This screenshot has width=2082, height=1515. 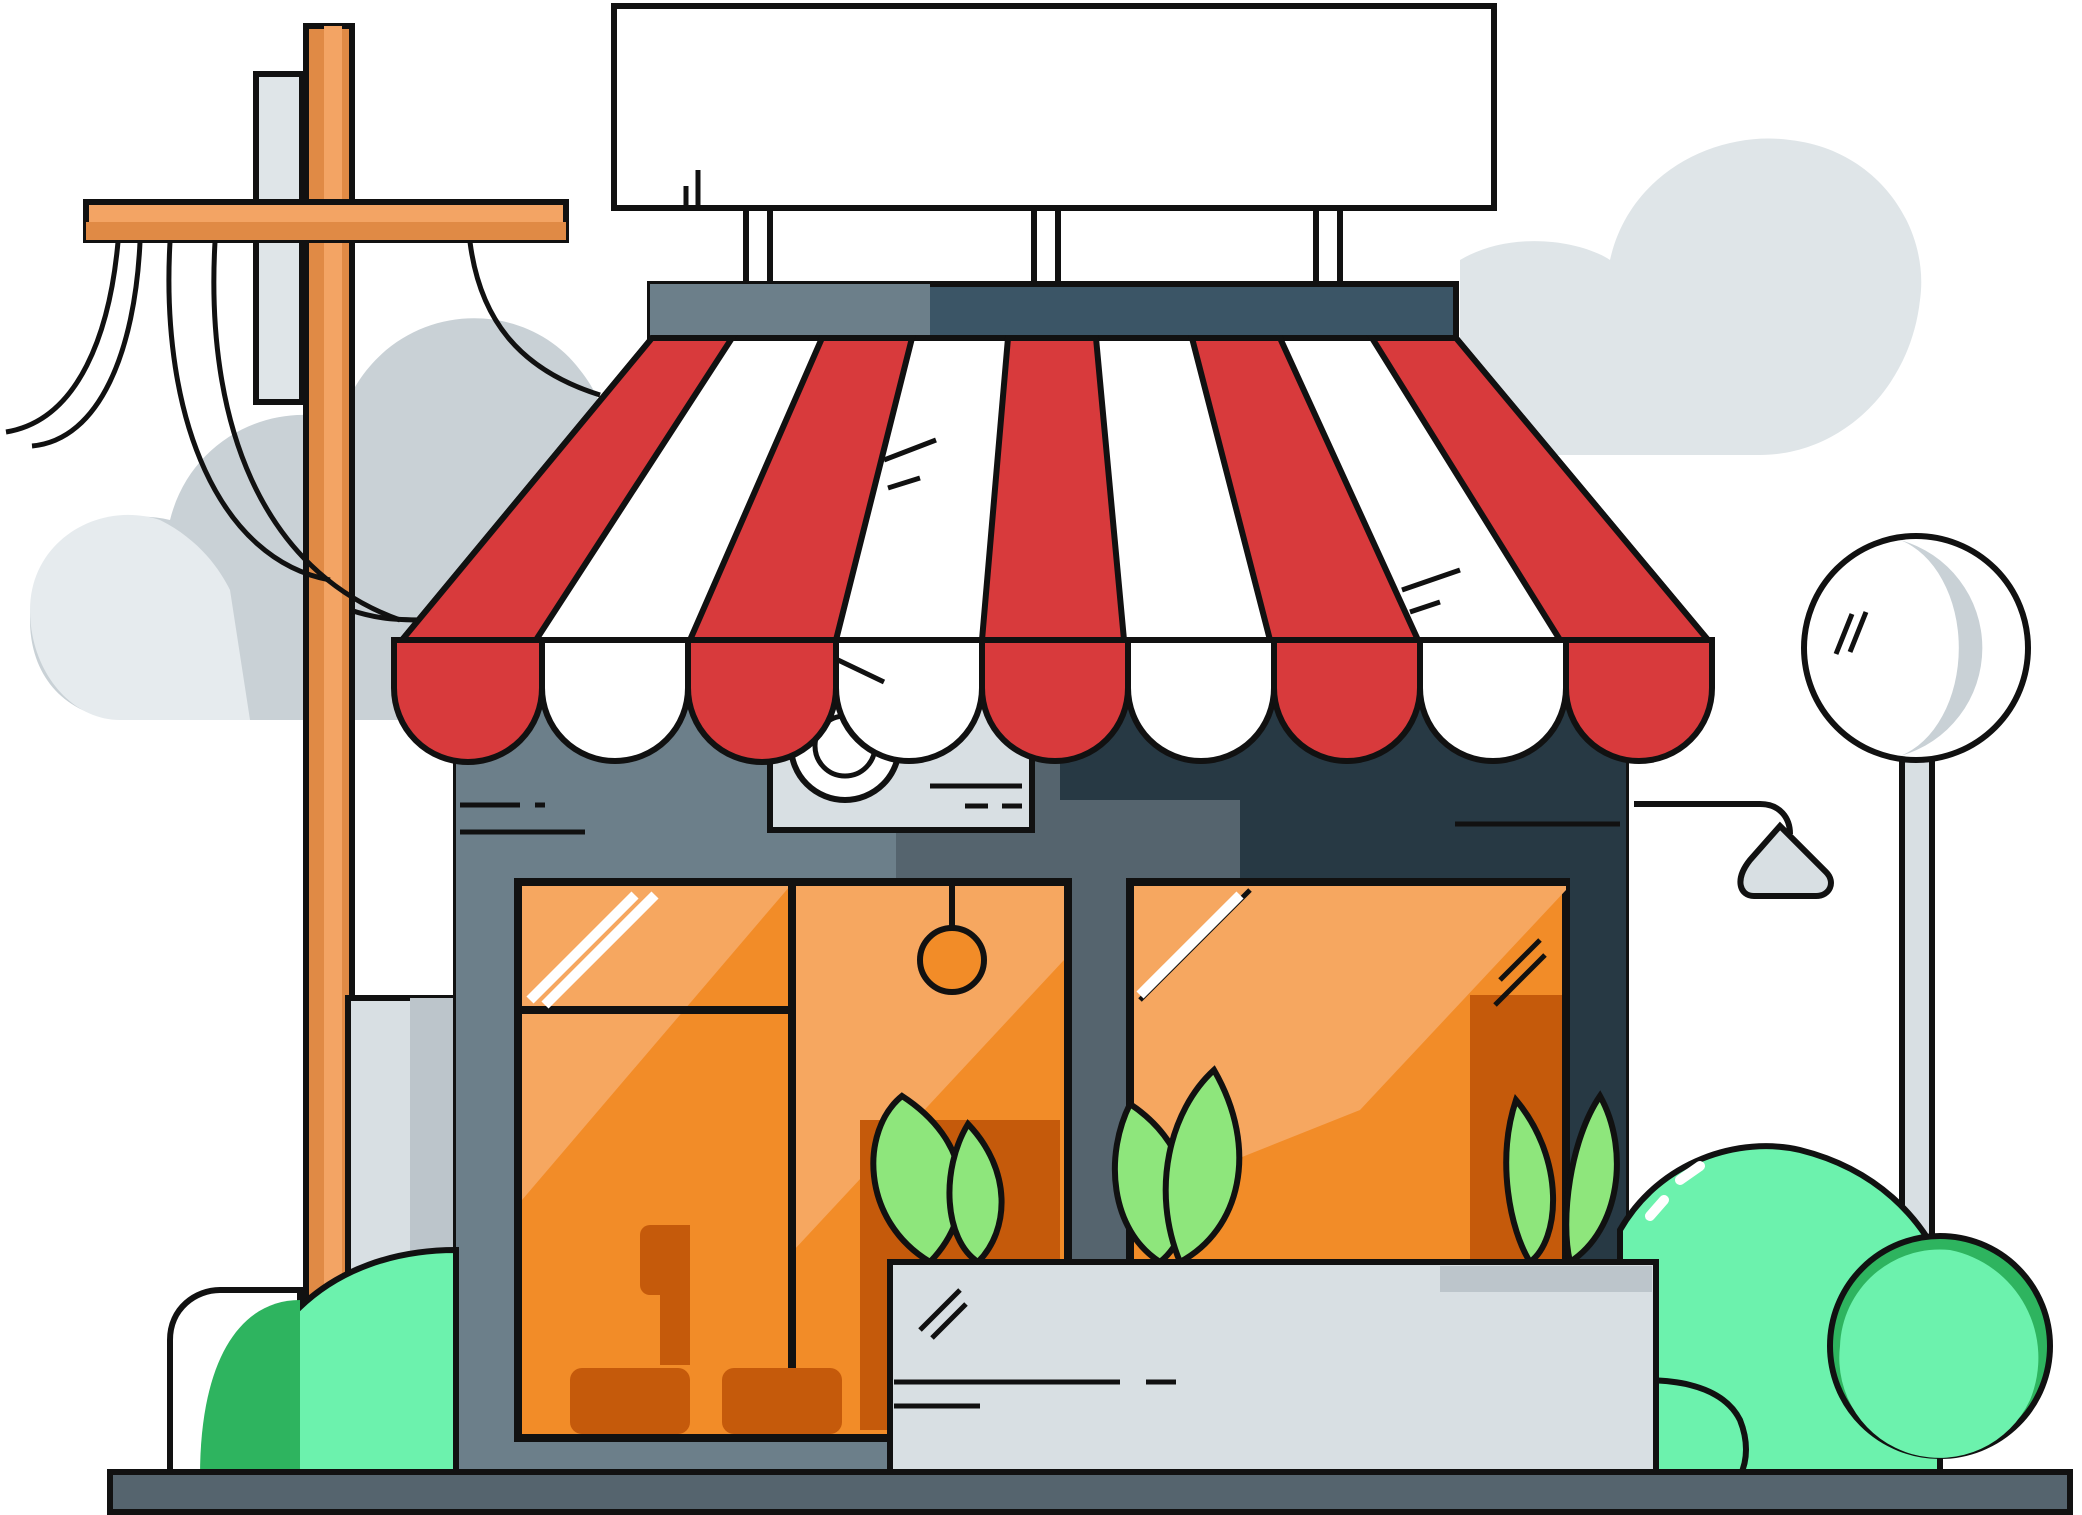 What do you see at coordinates (1273, 1369) in the screenshot?
I see `planter-box` at bounding box center [1273, 1369].